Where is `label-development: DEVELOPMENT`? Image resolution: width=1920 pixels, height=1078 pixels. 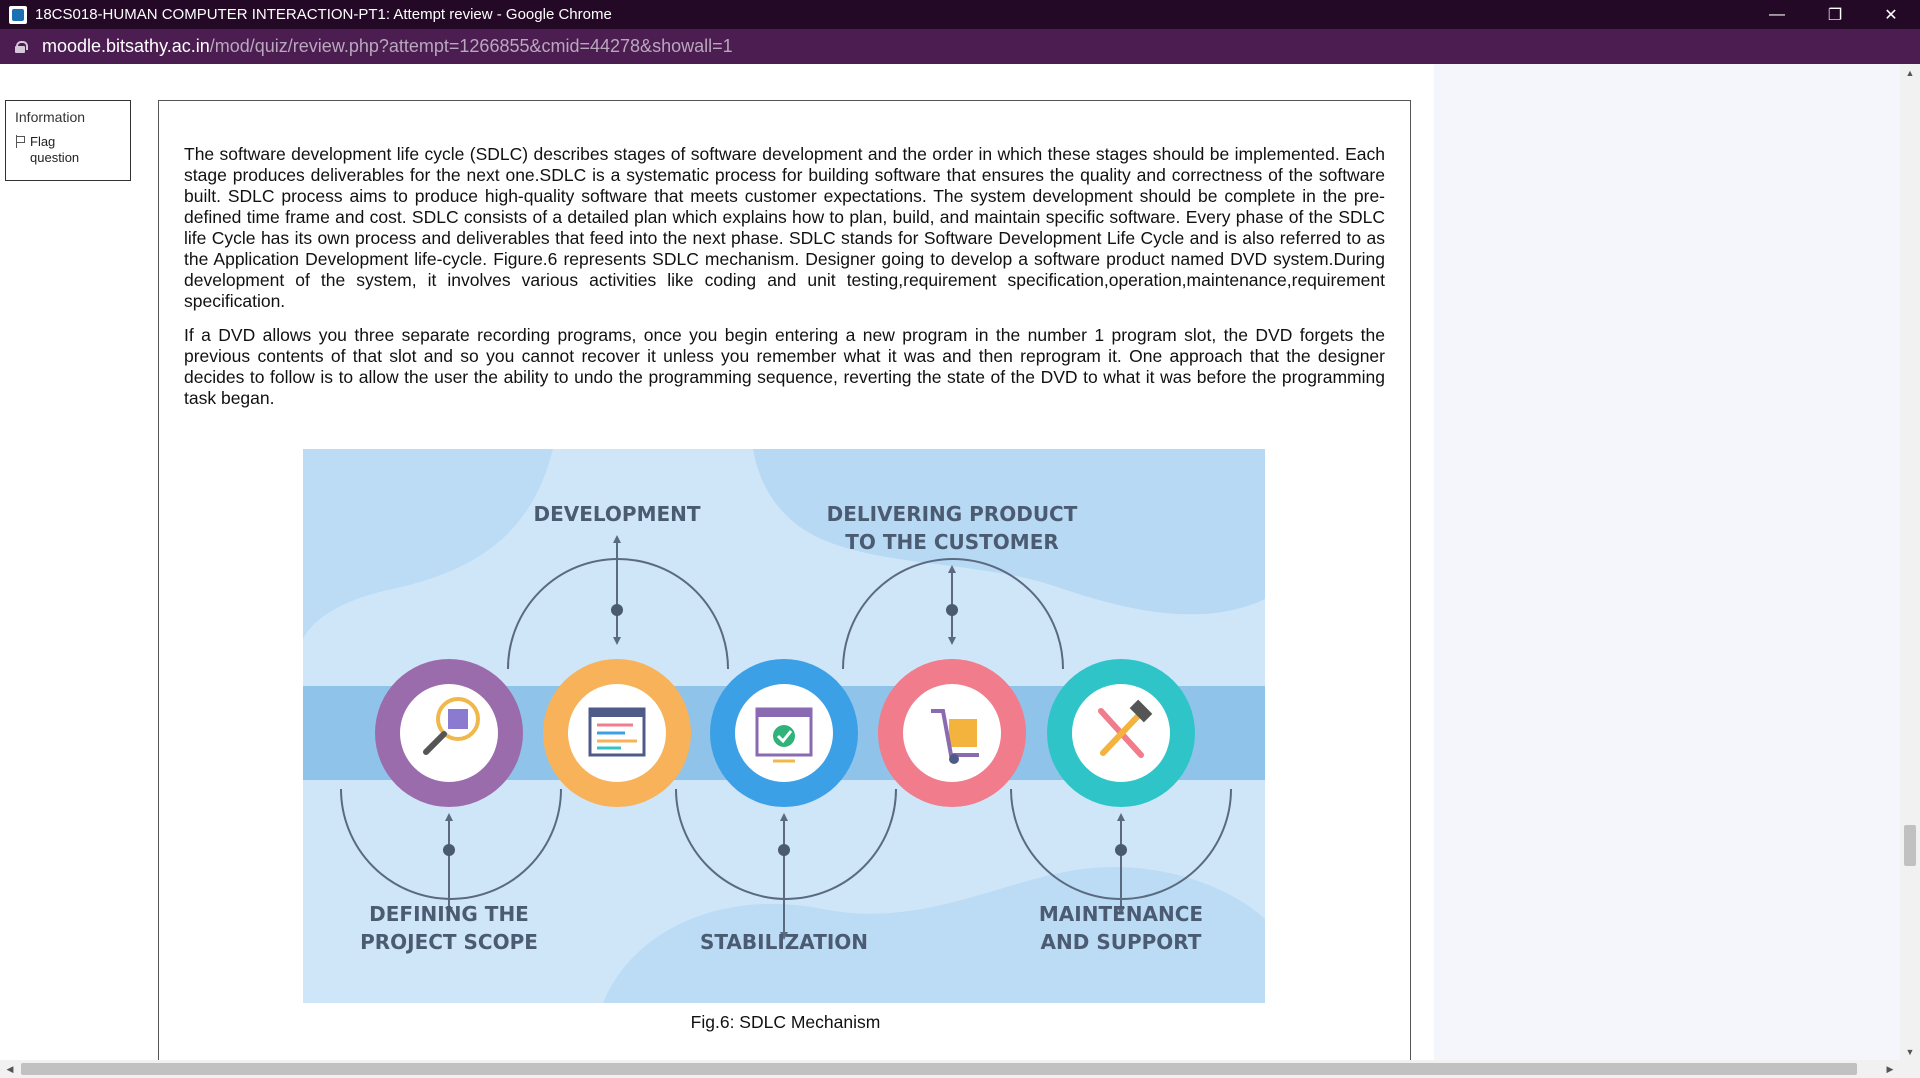
label-development: DEVELOPMENT is located at coordinates (616, 514).